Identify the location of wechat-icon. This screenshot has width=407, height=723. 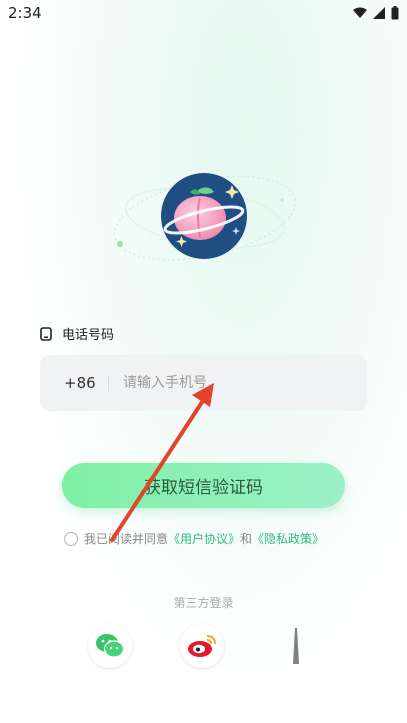
(110, 646).